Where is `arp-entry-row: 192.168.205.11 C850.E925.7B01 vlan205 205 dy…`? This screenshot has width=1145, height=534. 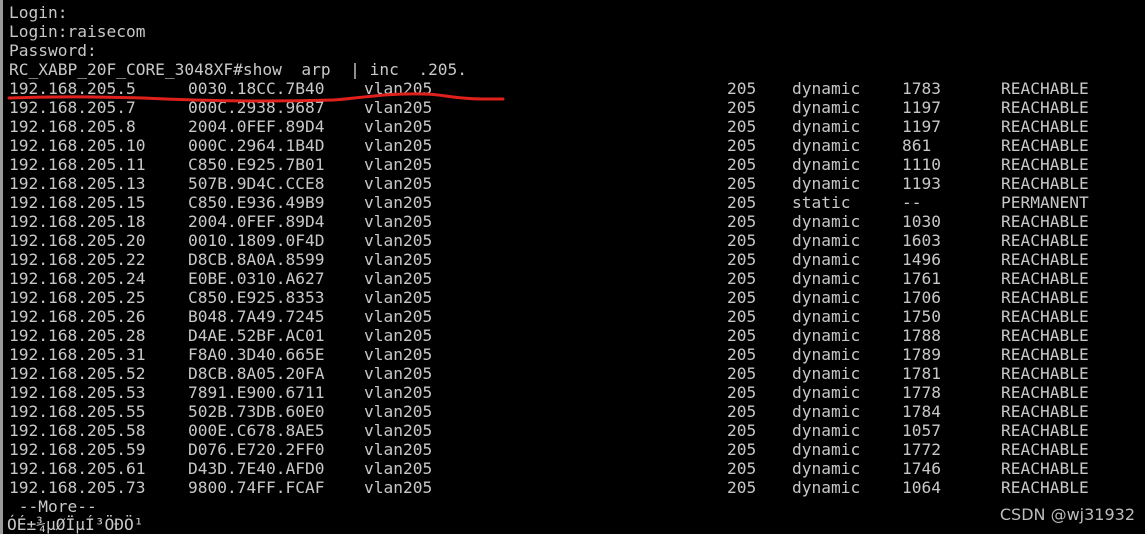
arp-entry-row: 192.168.205.11 C850.E925.7B01 vlan205 205 dy… is located at coordinates (574, 164).